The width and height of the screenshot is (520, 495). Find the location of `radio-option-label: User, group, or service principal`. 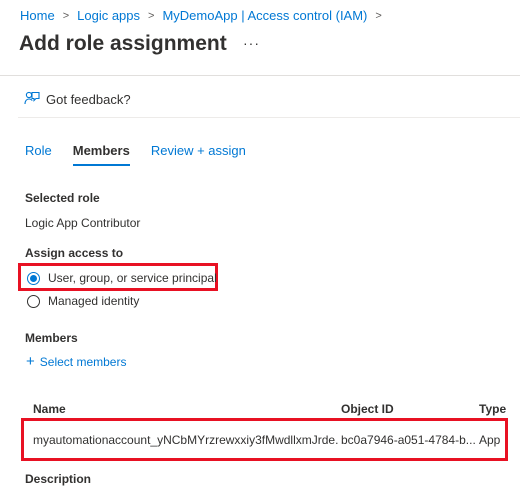

radio-option-label: User, group, or service principal is located at coordinates (132, 278).